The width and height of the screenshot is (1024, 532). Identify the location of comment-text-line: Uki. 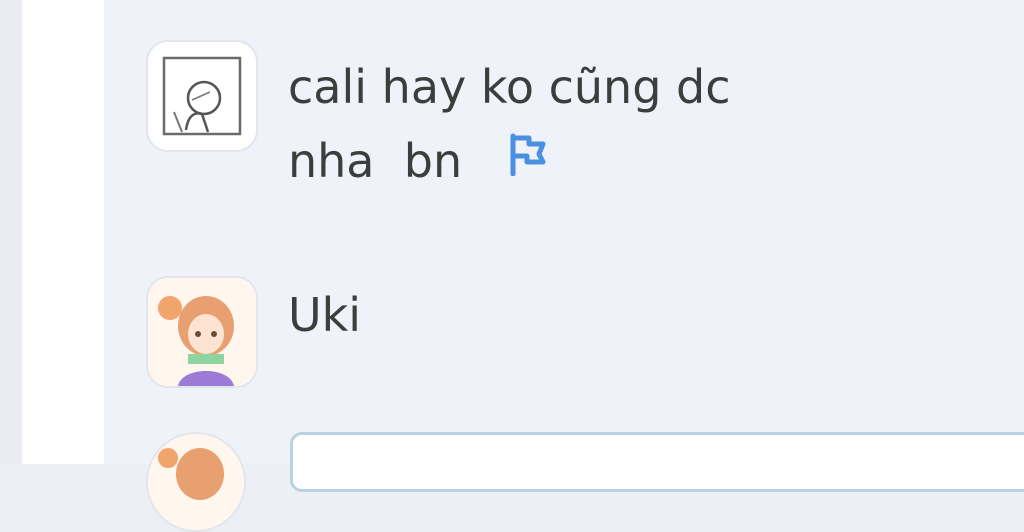
(325, 315).